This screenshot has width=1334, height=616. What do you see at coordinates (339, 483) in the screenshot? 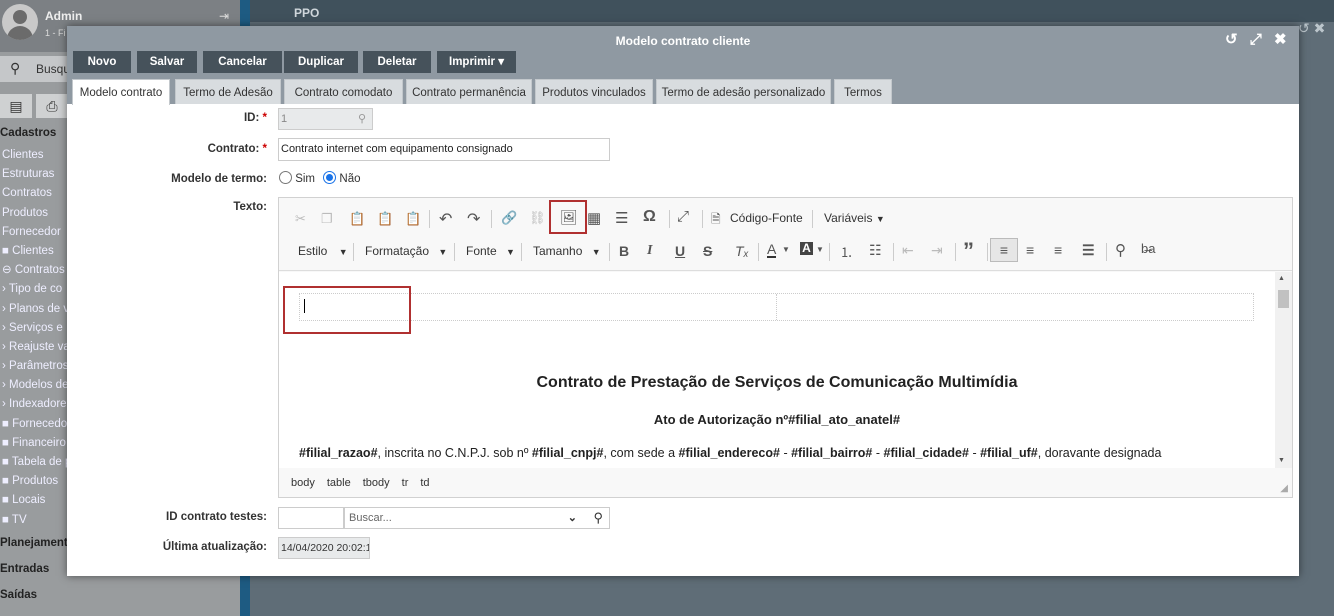
I see `path-table: table` at bounding box center [339, 483].